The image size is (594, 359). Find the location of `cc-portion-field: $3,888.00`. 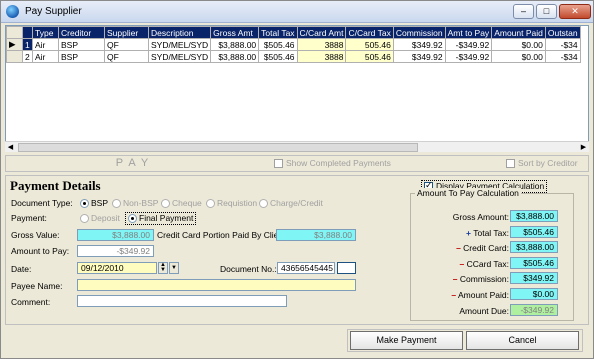

cc-portion-field: $3,888.00 is located at coordinates (316, 235).